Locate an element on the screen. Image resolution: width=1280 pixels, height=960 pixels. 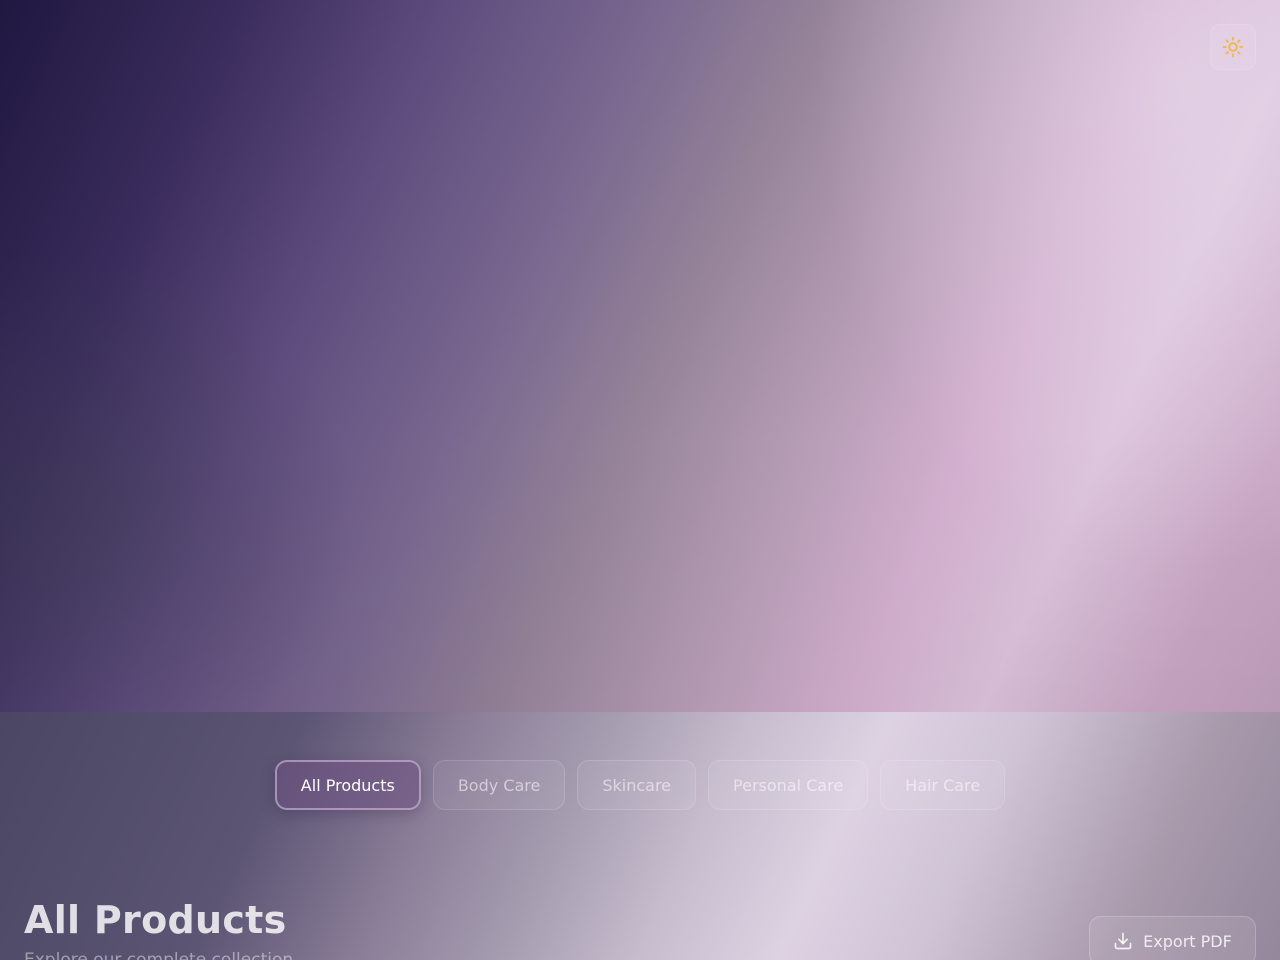
filter-body-care: Body Care is located at coordinates (499, 785).